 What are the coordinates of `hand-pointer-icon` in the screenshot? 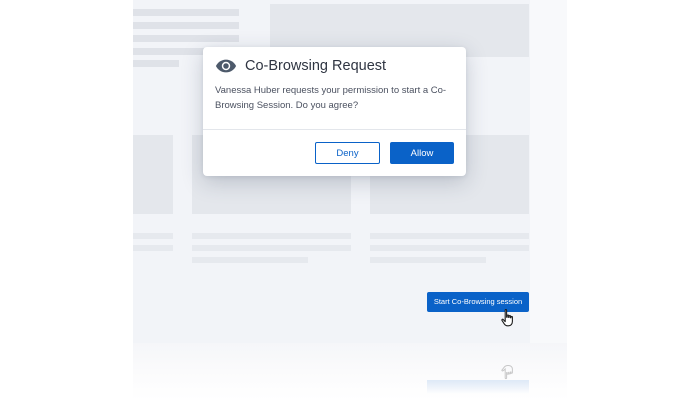 It's located at (507, 317).